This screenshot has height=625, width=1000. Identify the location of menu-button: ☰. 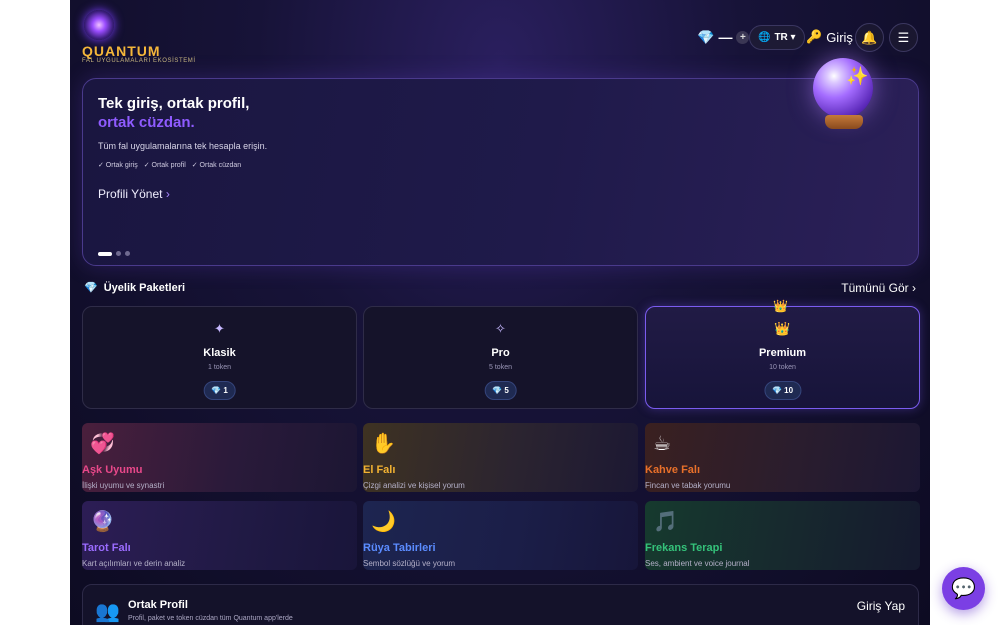
(903, 37).